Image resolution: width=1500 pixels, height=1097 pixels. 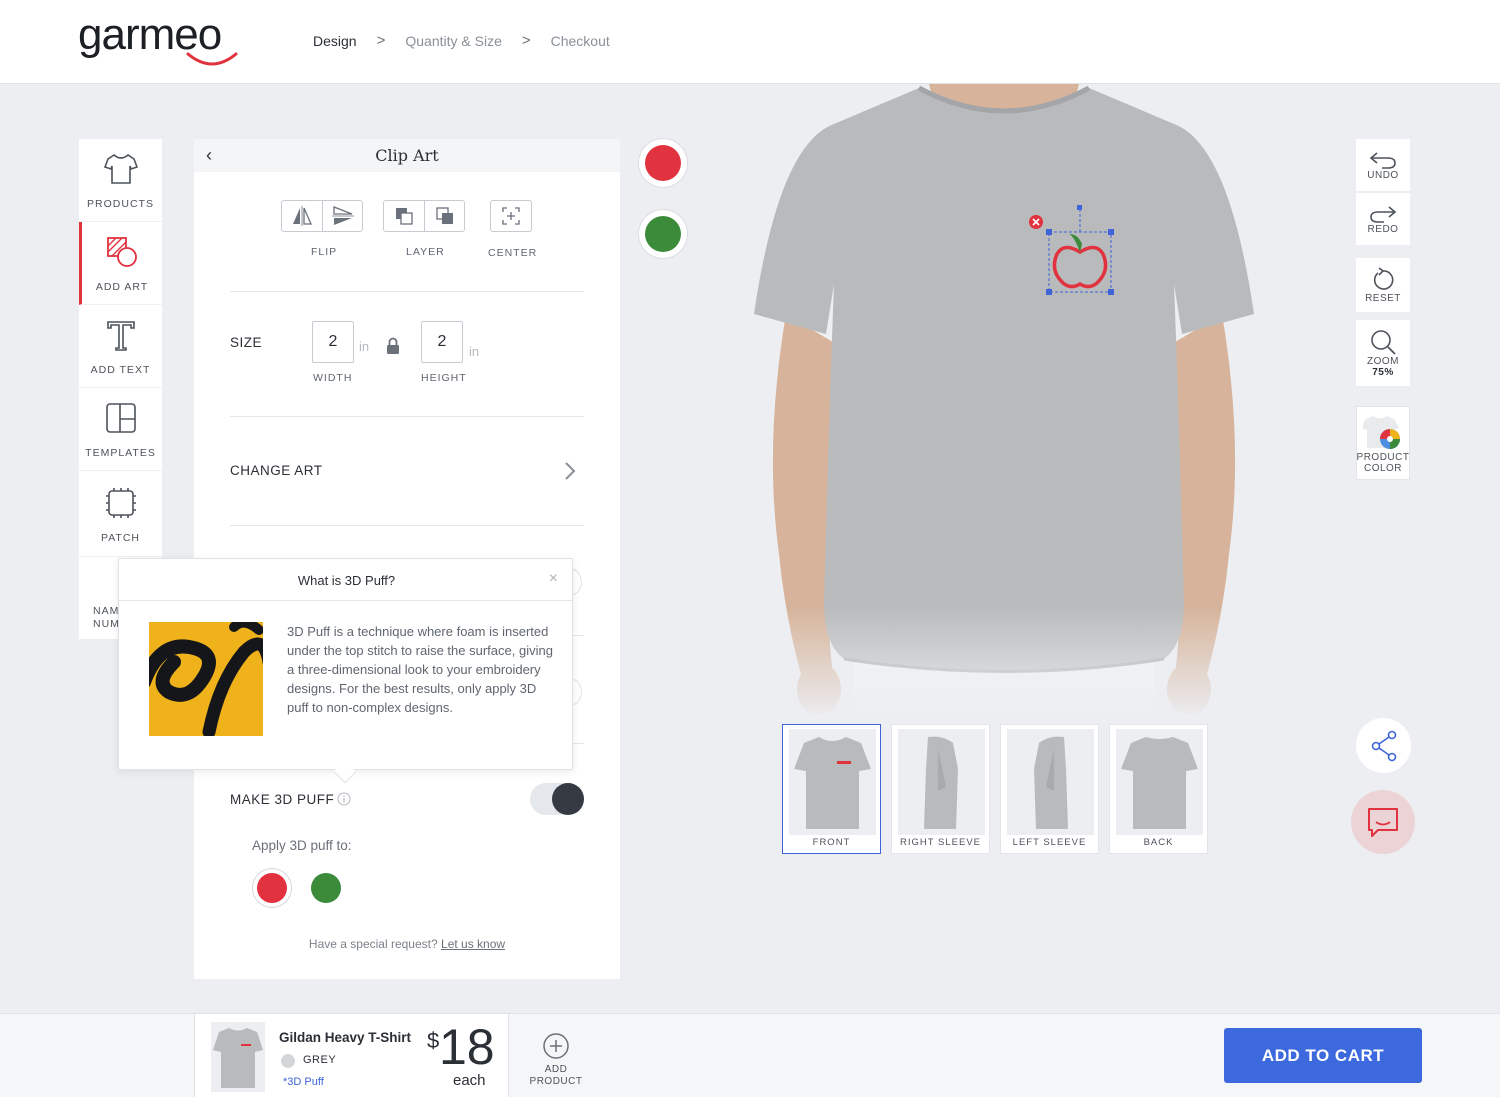 I want to click on tool-add-text: ADD TEXT, so click(x=120, y=346).